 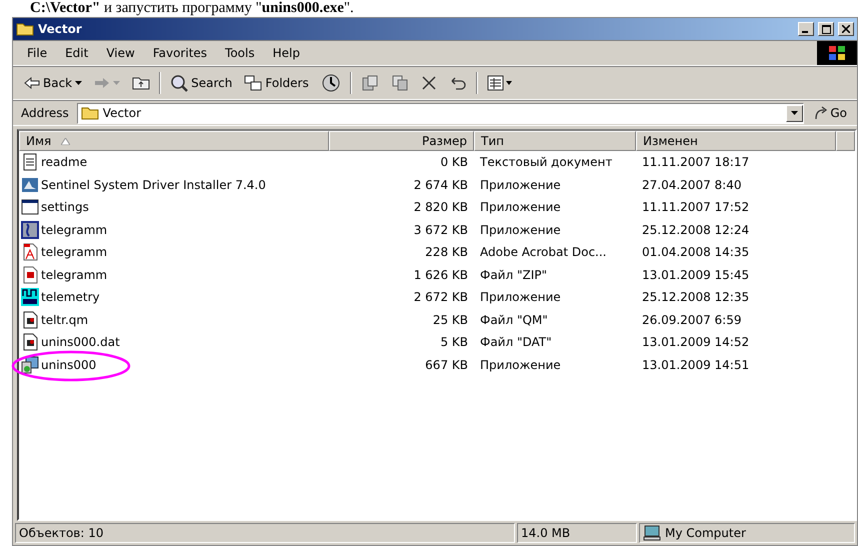 I want to click on status-size: 14.0 MB, so click(x=577, y=533).